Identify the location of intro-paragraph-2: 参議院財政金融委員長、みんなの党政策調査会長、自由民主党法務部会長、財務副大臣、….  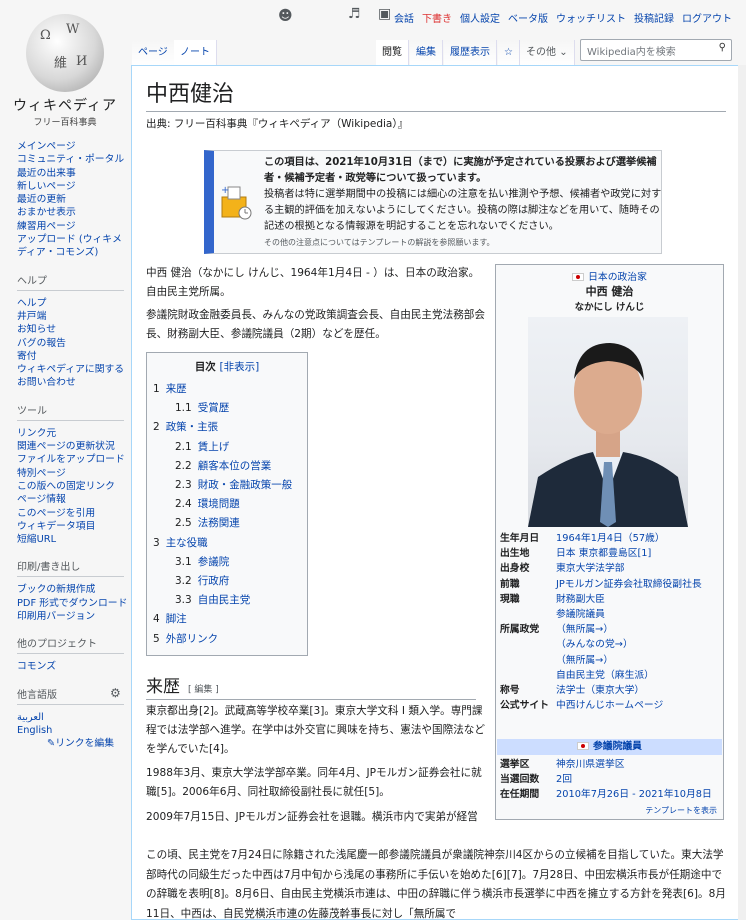
(315, 324).